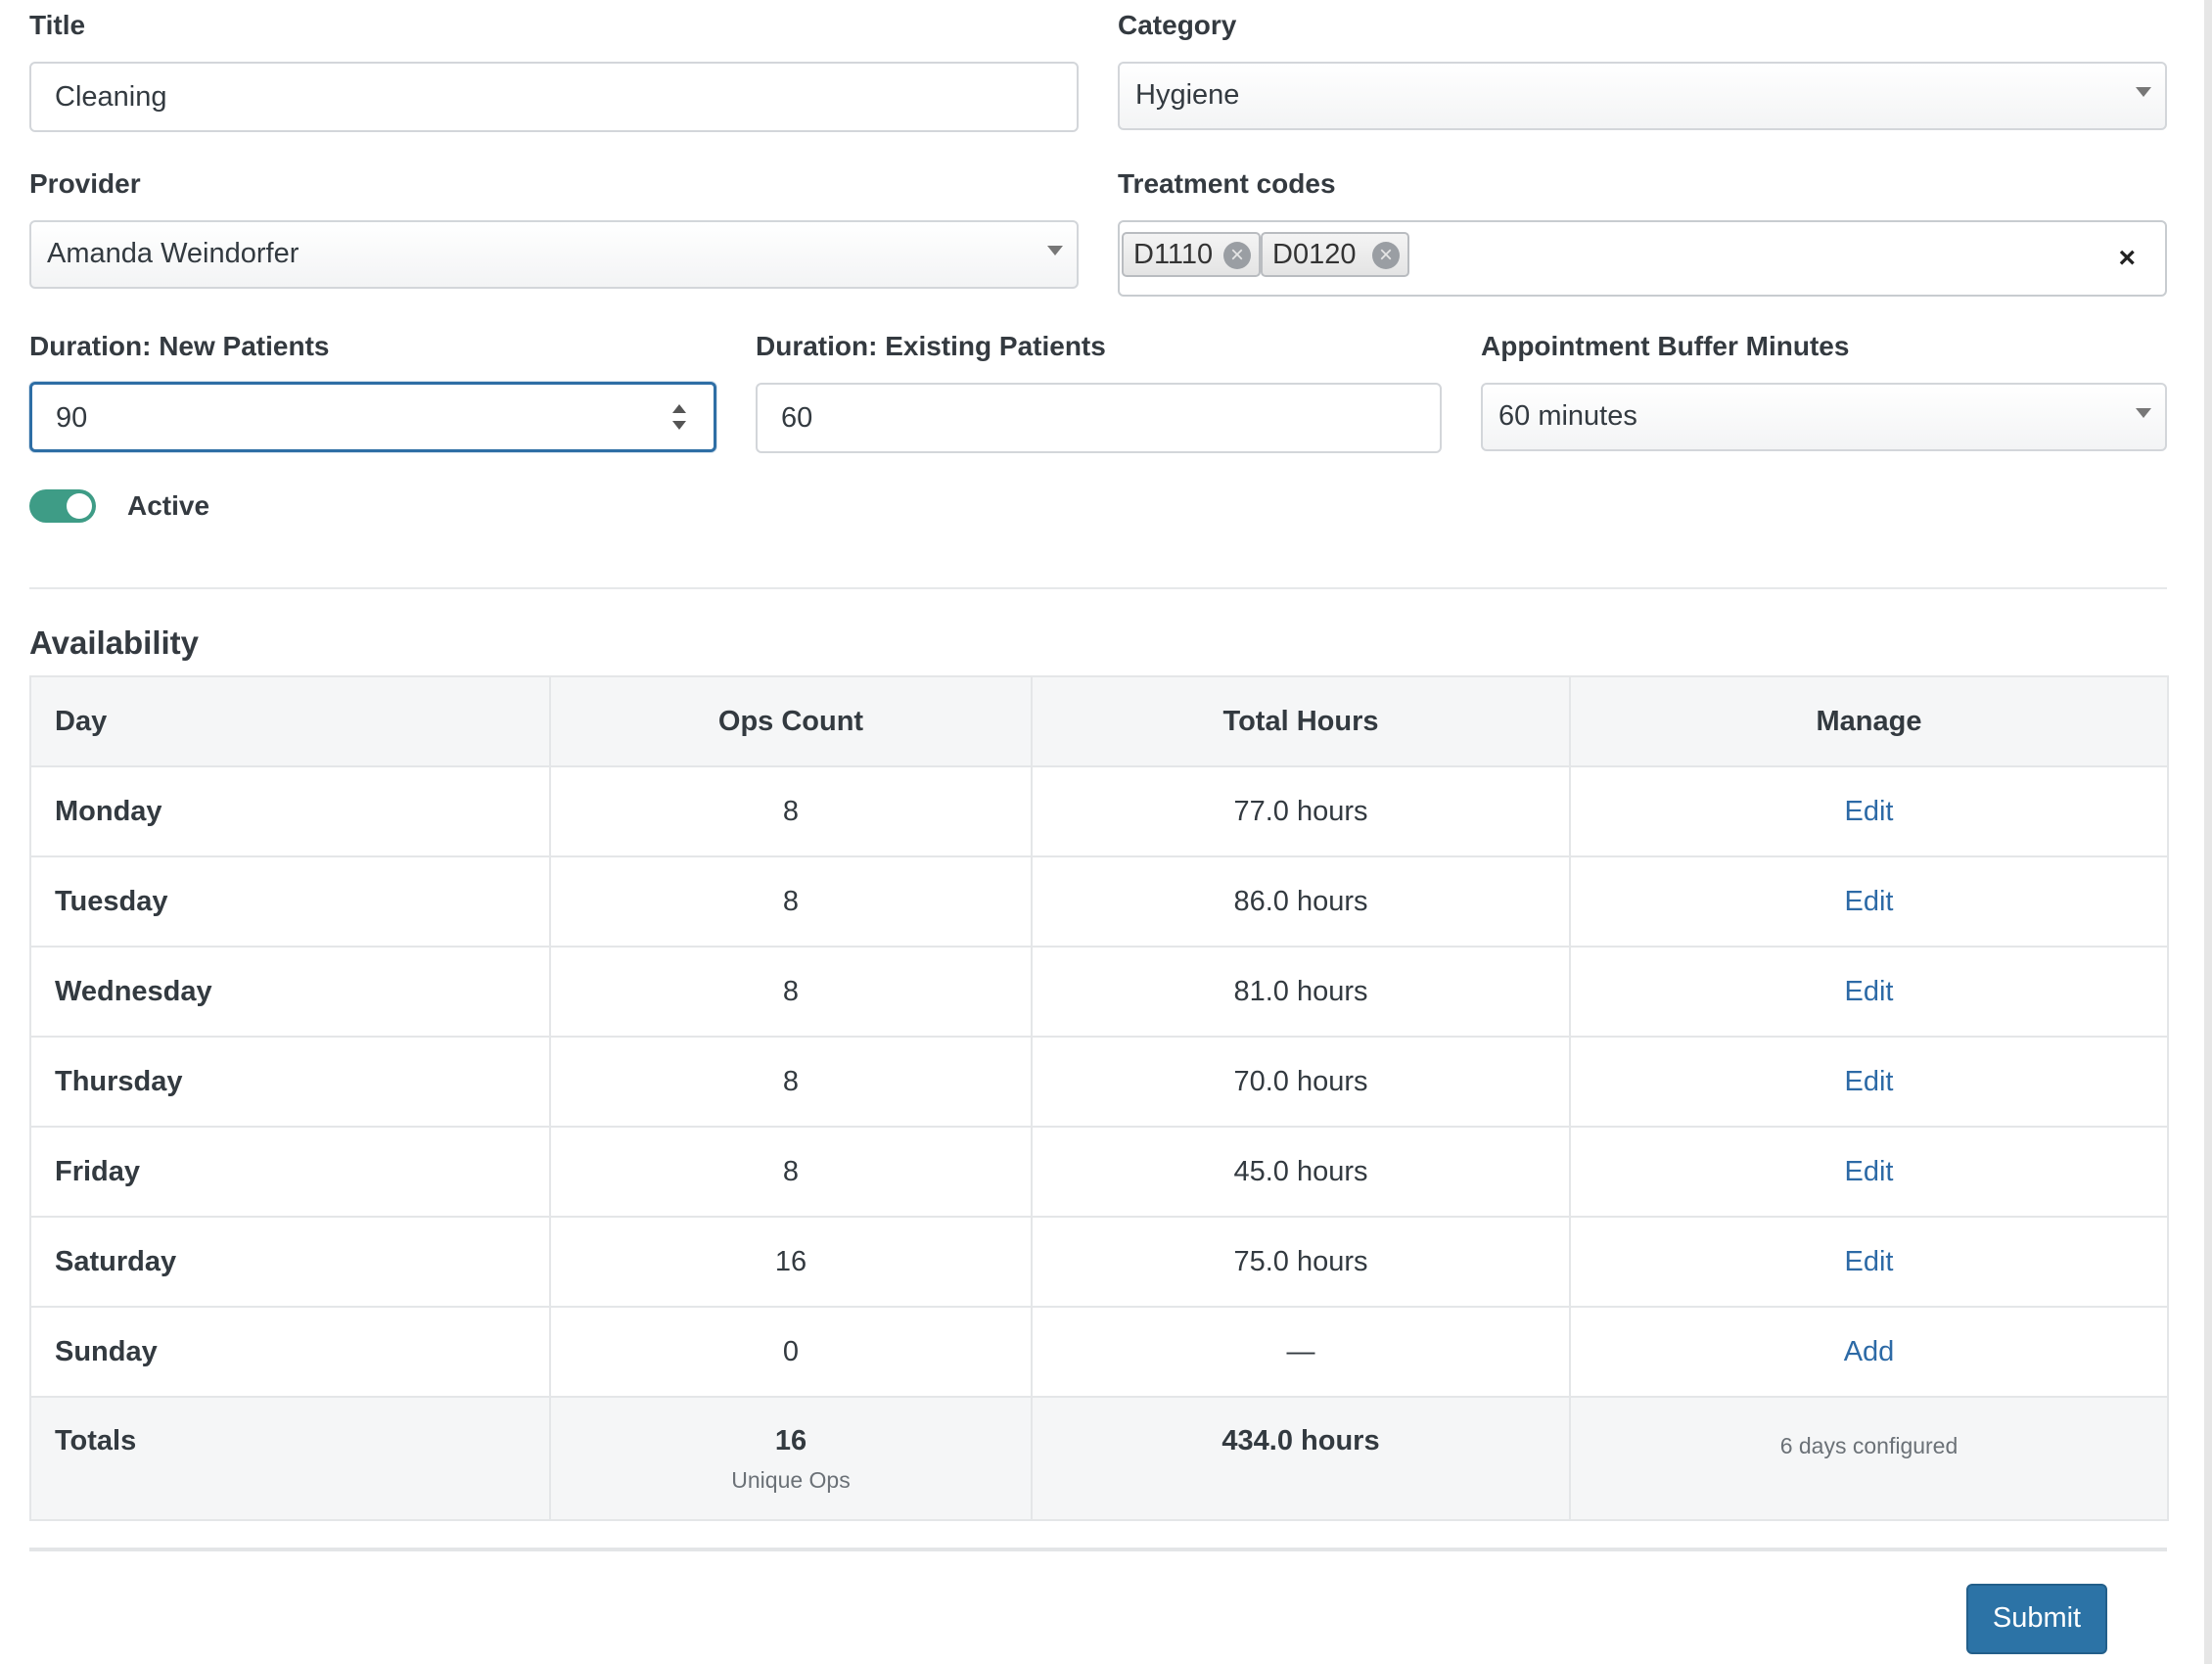  What do you see at coordinates (1665, 346) in the screenshot?
I see `buffer-label: Appointment Buffer Minutes` at bounding box center [1665, 346].